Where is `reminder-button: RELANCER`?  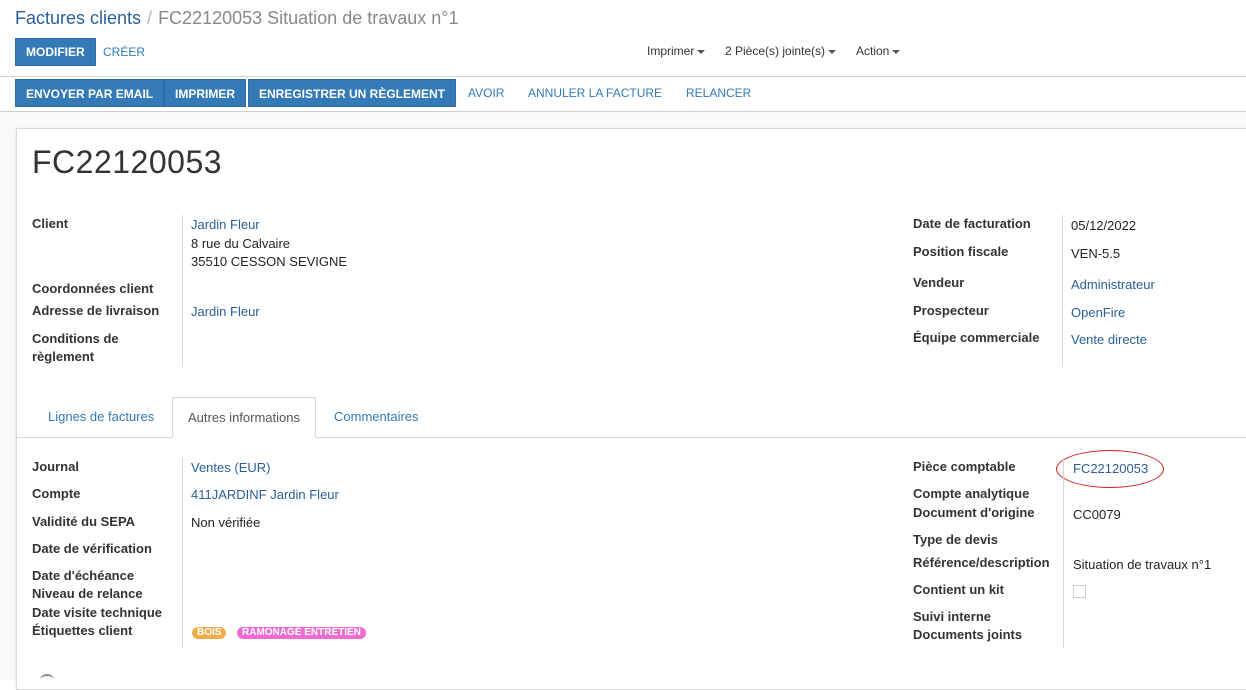
reminder-button: RELANCER is located at coordinates (718, 93).